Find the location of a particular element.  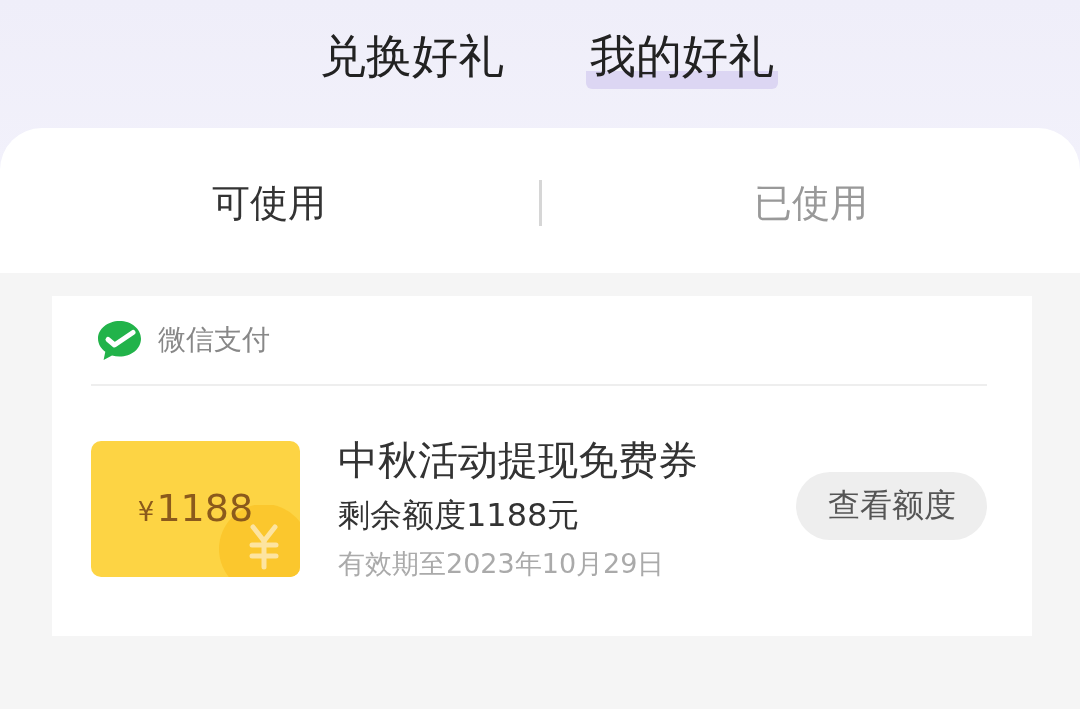

chat-check-icon is located at coordinates (119, 340).